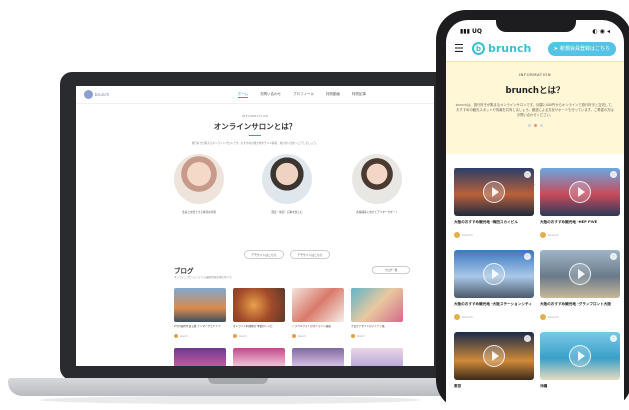 The height and width of the screenshot is (410, 629). What do you see at coordinates (259, 313) in the screenshot?
I see `blog-card: オンライン料理教室 季節のレシピ brunch` at bounding box center [259, 313].